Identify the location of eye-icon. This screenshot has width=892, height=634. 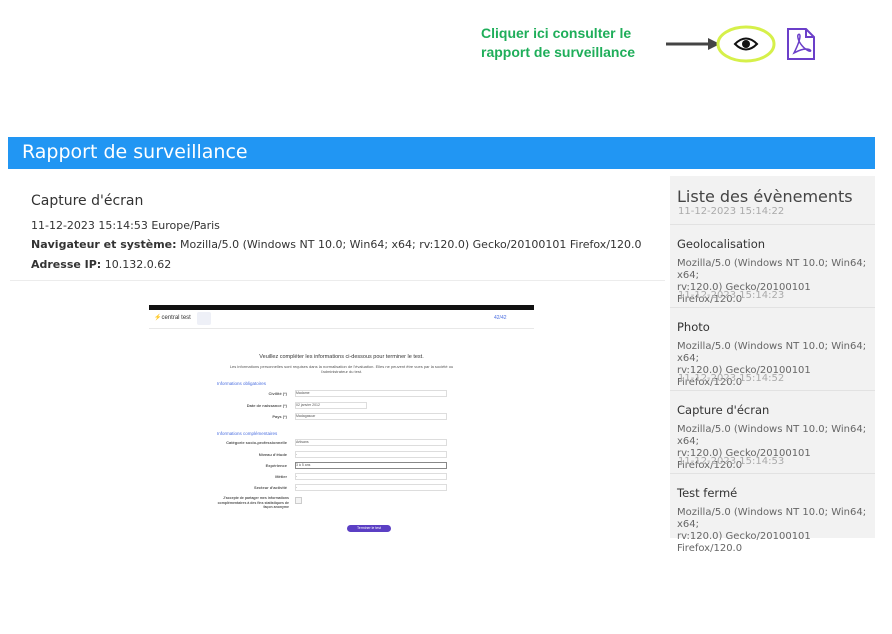
(746, 44).